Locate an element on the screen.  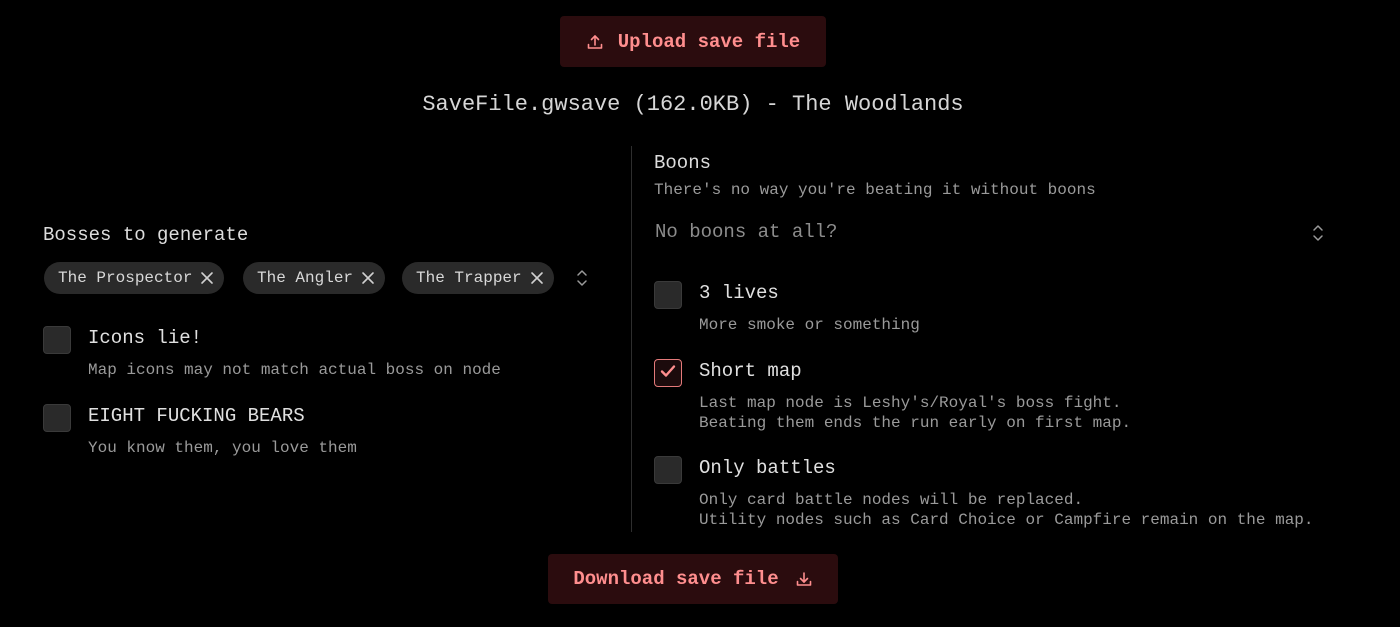
description-line: More smoke or something is located at coordinates (809, 325).